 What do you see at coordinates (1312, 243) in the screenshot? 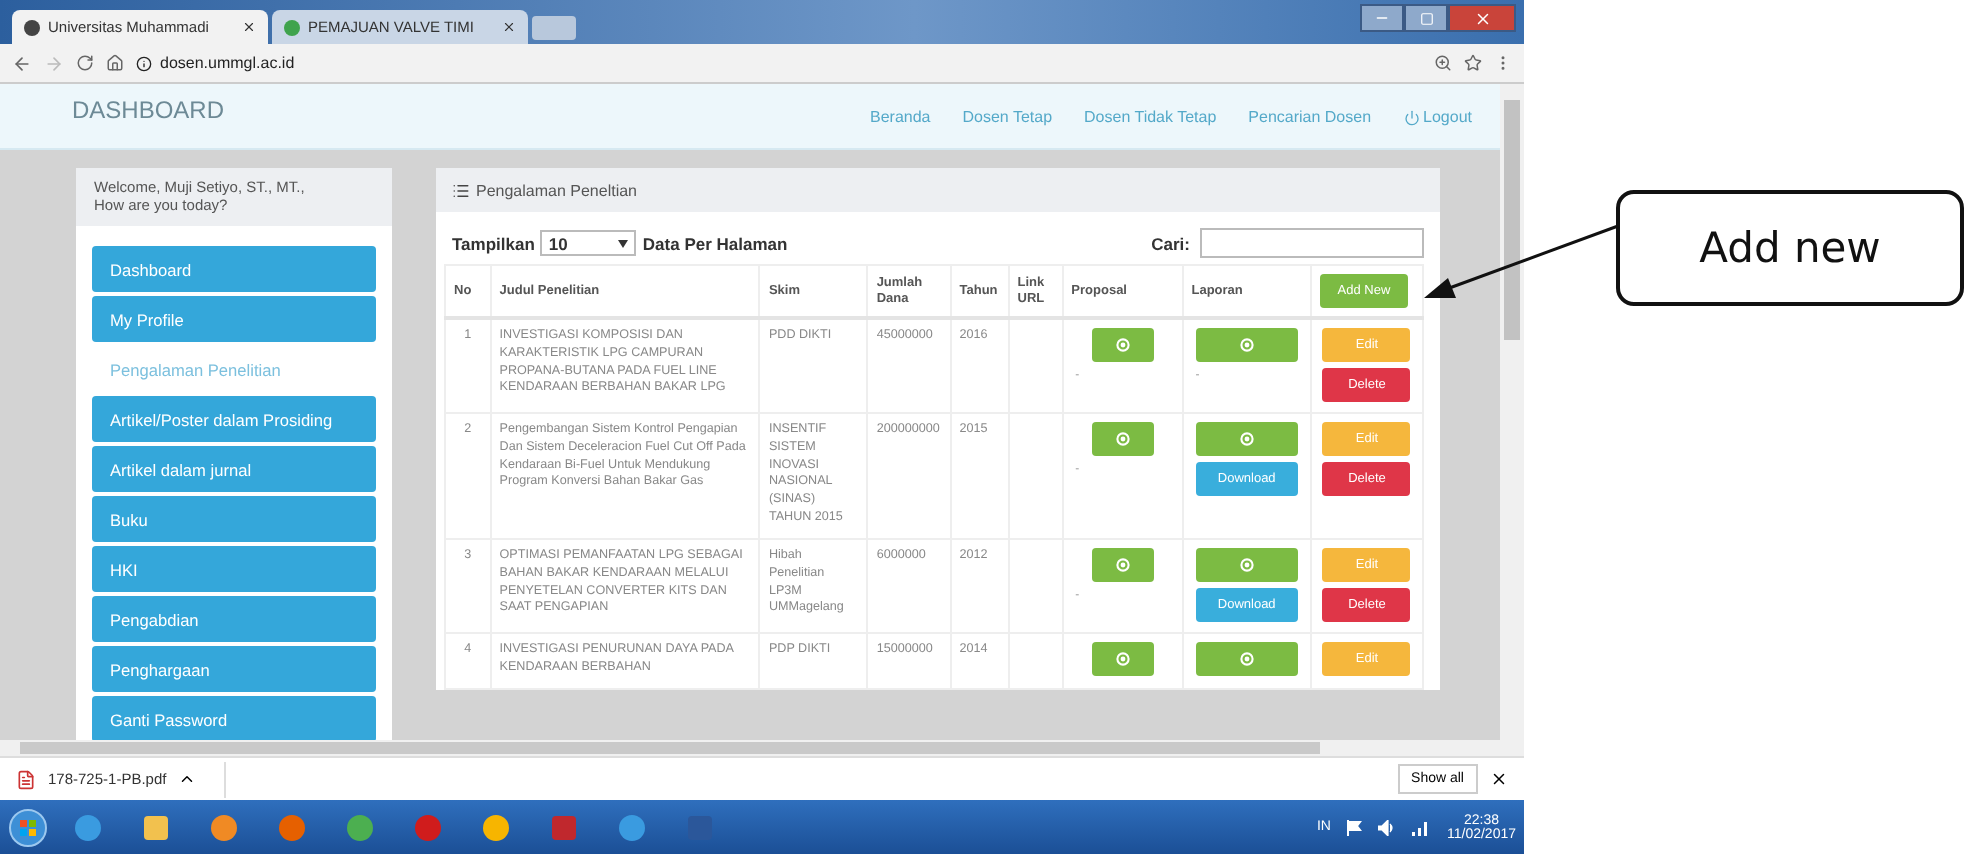
I see `search-field` at bounding box center [1312, 243].